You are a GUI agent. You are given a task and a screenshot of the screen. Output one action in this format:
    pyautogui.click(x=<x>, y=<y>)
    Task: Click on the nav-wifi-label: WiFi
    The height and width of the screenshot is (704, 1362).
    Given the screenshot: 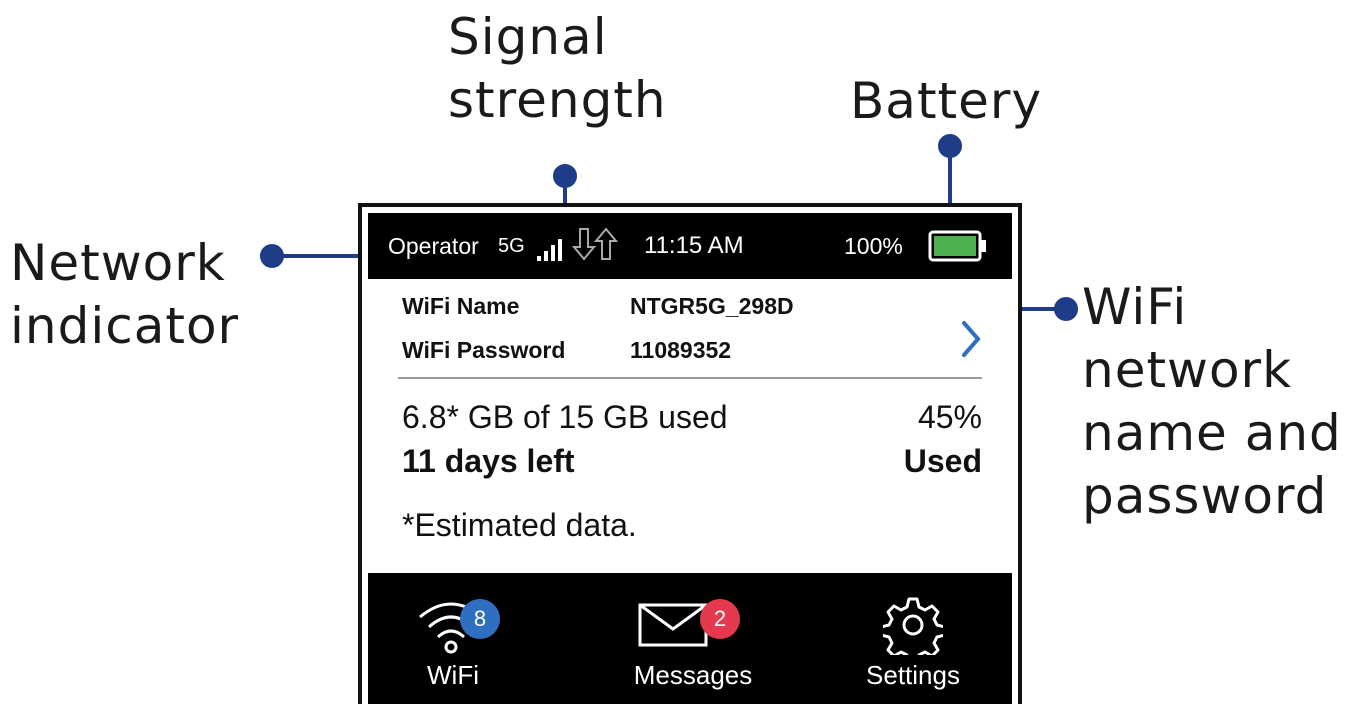 What is the action you would take?
    pyautogui.click(x=453, y=675)
    